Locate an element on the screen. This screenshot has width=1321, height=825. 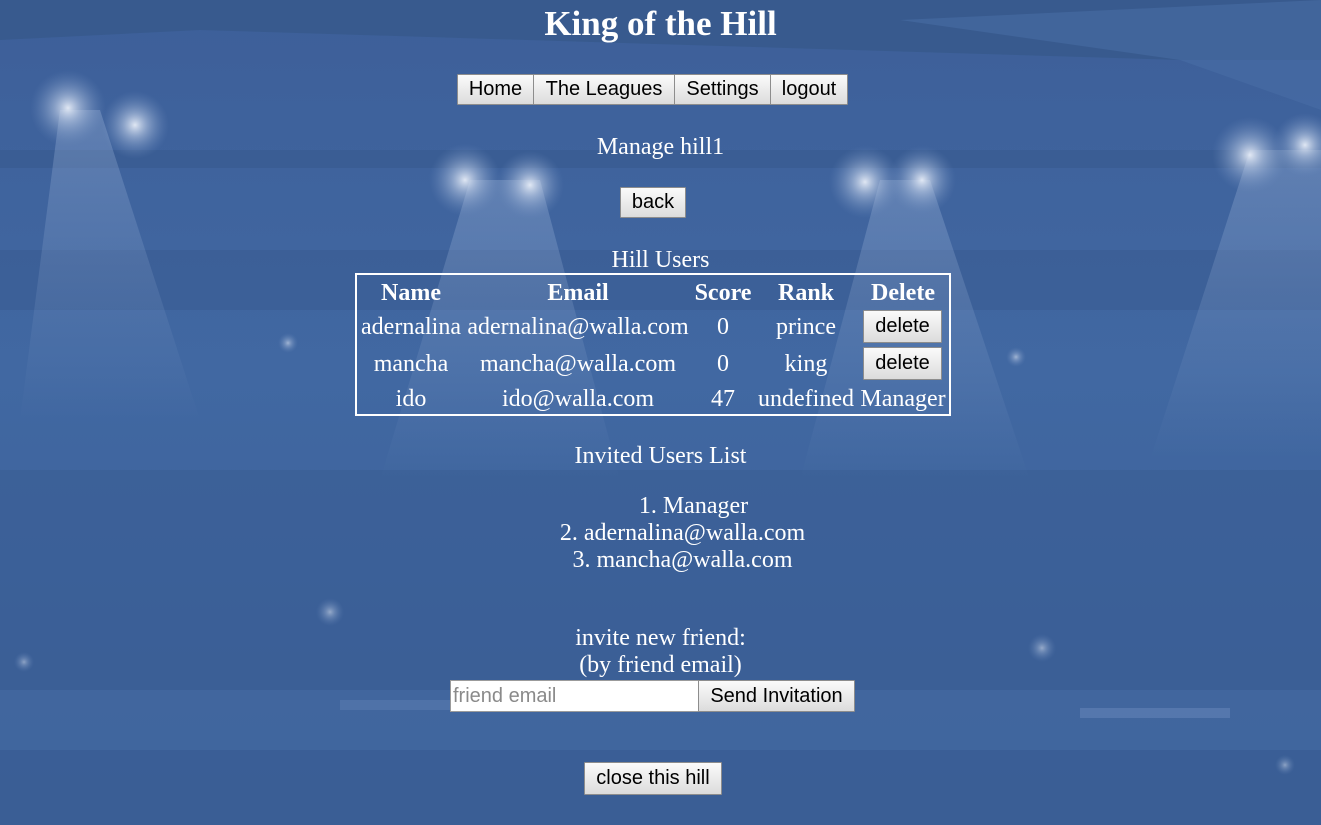
invite-line-2: (by friend email) is located at coordinates (660, 665).